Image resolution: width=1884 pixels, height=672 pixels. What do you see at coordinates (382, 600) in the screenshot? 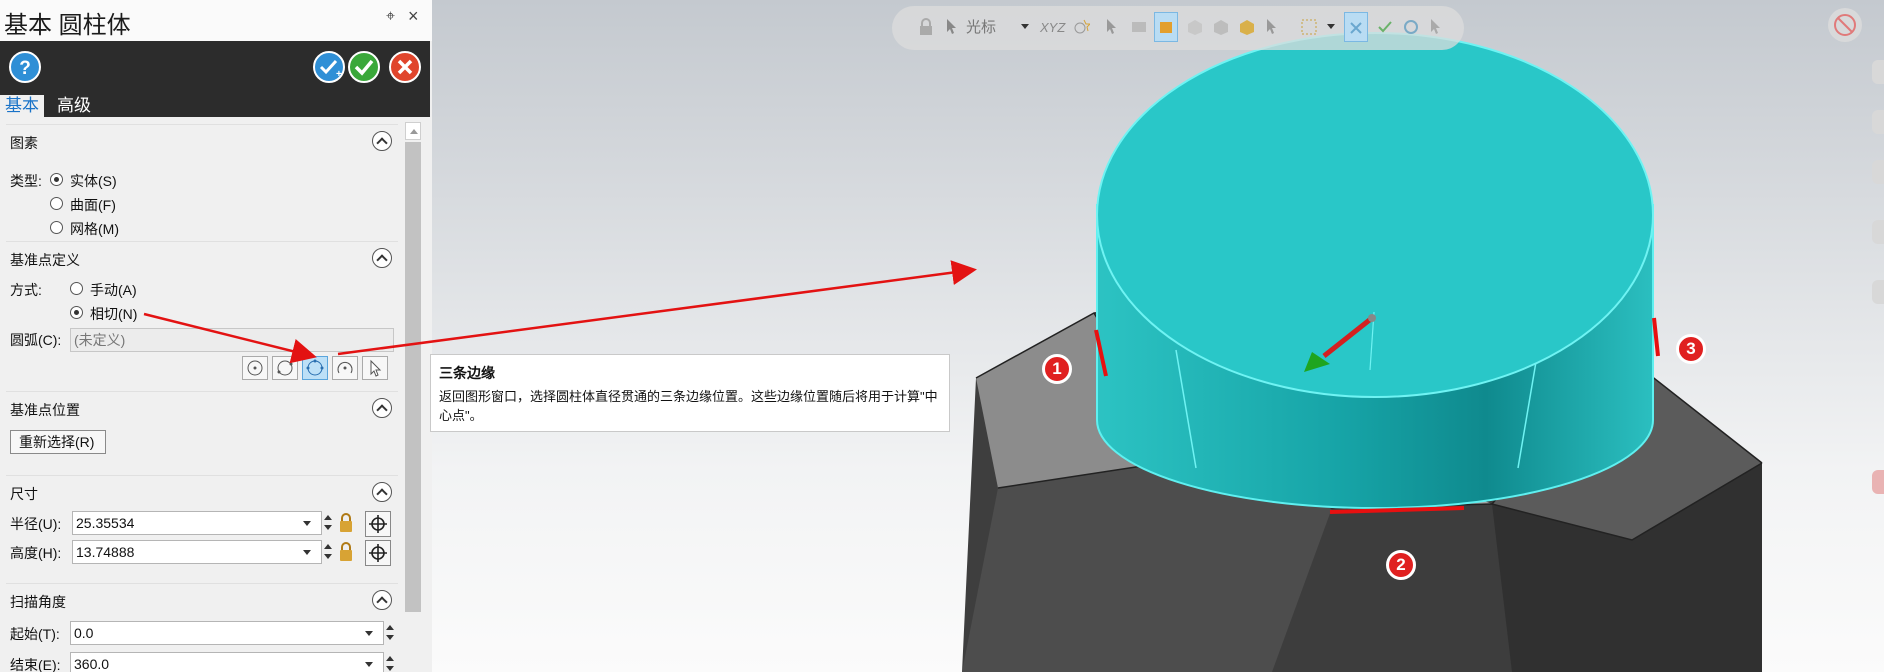
I see `collapse-sweep-button` at bounding box center [382, 600].